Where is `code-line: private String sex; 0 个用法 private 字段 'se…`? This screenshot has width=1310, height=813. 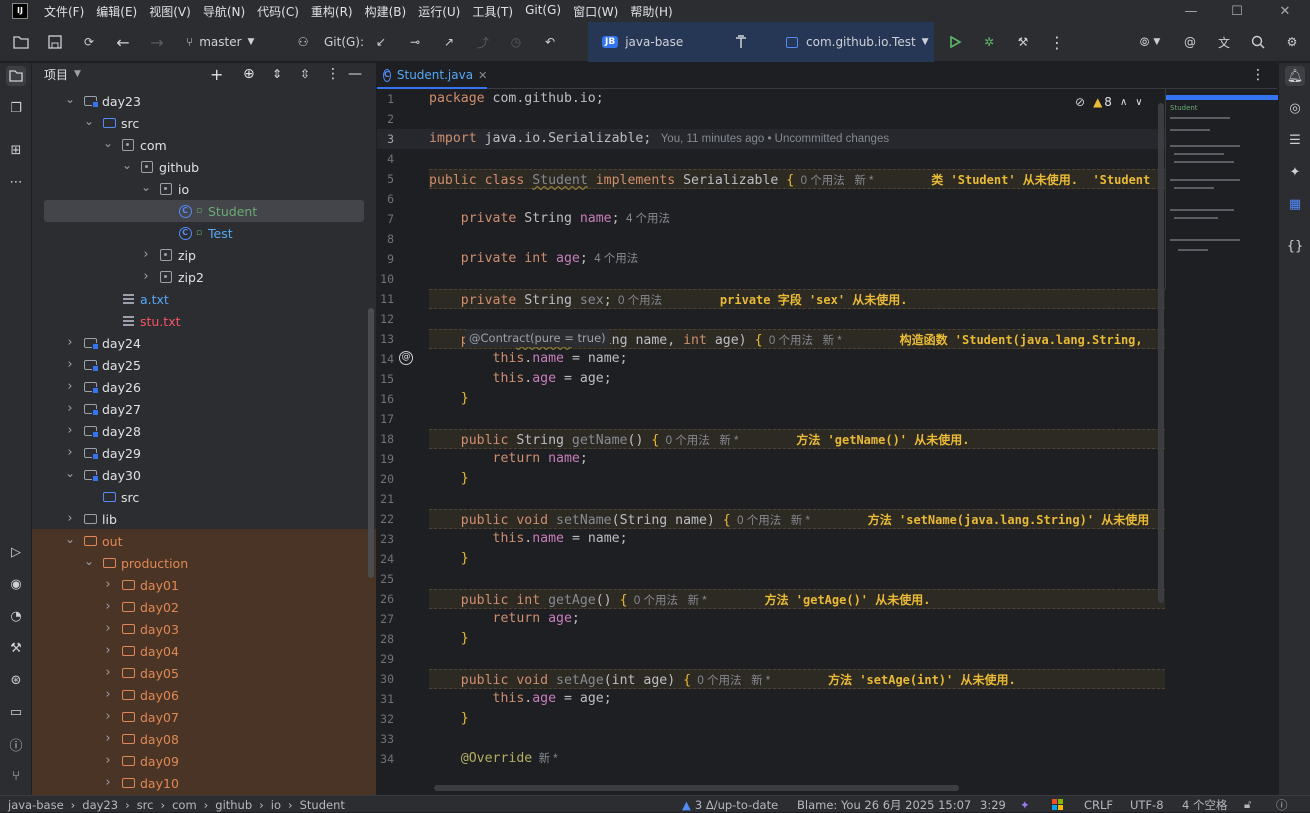 code-line: private String sex; 0 个用法 private 字段 'se… is located at coordinates (797, 299).